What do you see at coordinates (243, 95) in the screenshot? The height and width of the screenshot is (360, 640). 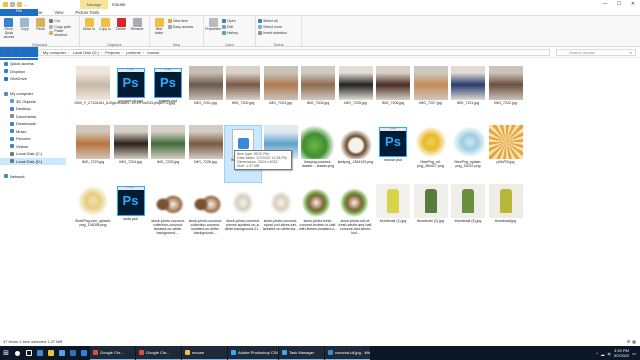 I see `file-item: IMG_7202.jpg` at bounding box center [243, 95].